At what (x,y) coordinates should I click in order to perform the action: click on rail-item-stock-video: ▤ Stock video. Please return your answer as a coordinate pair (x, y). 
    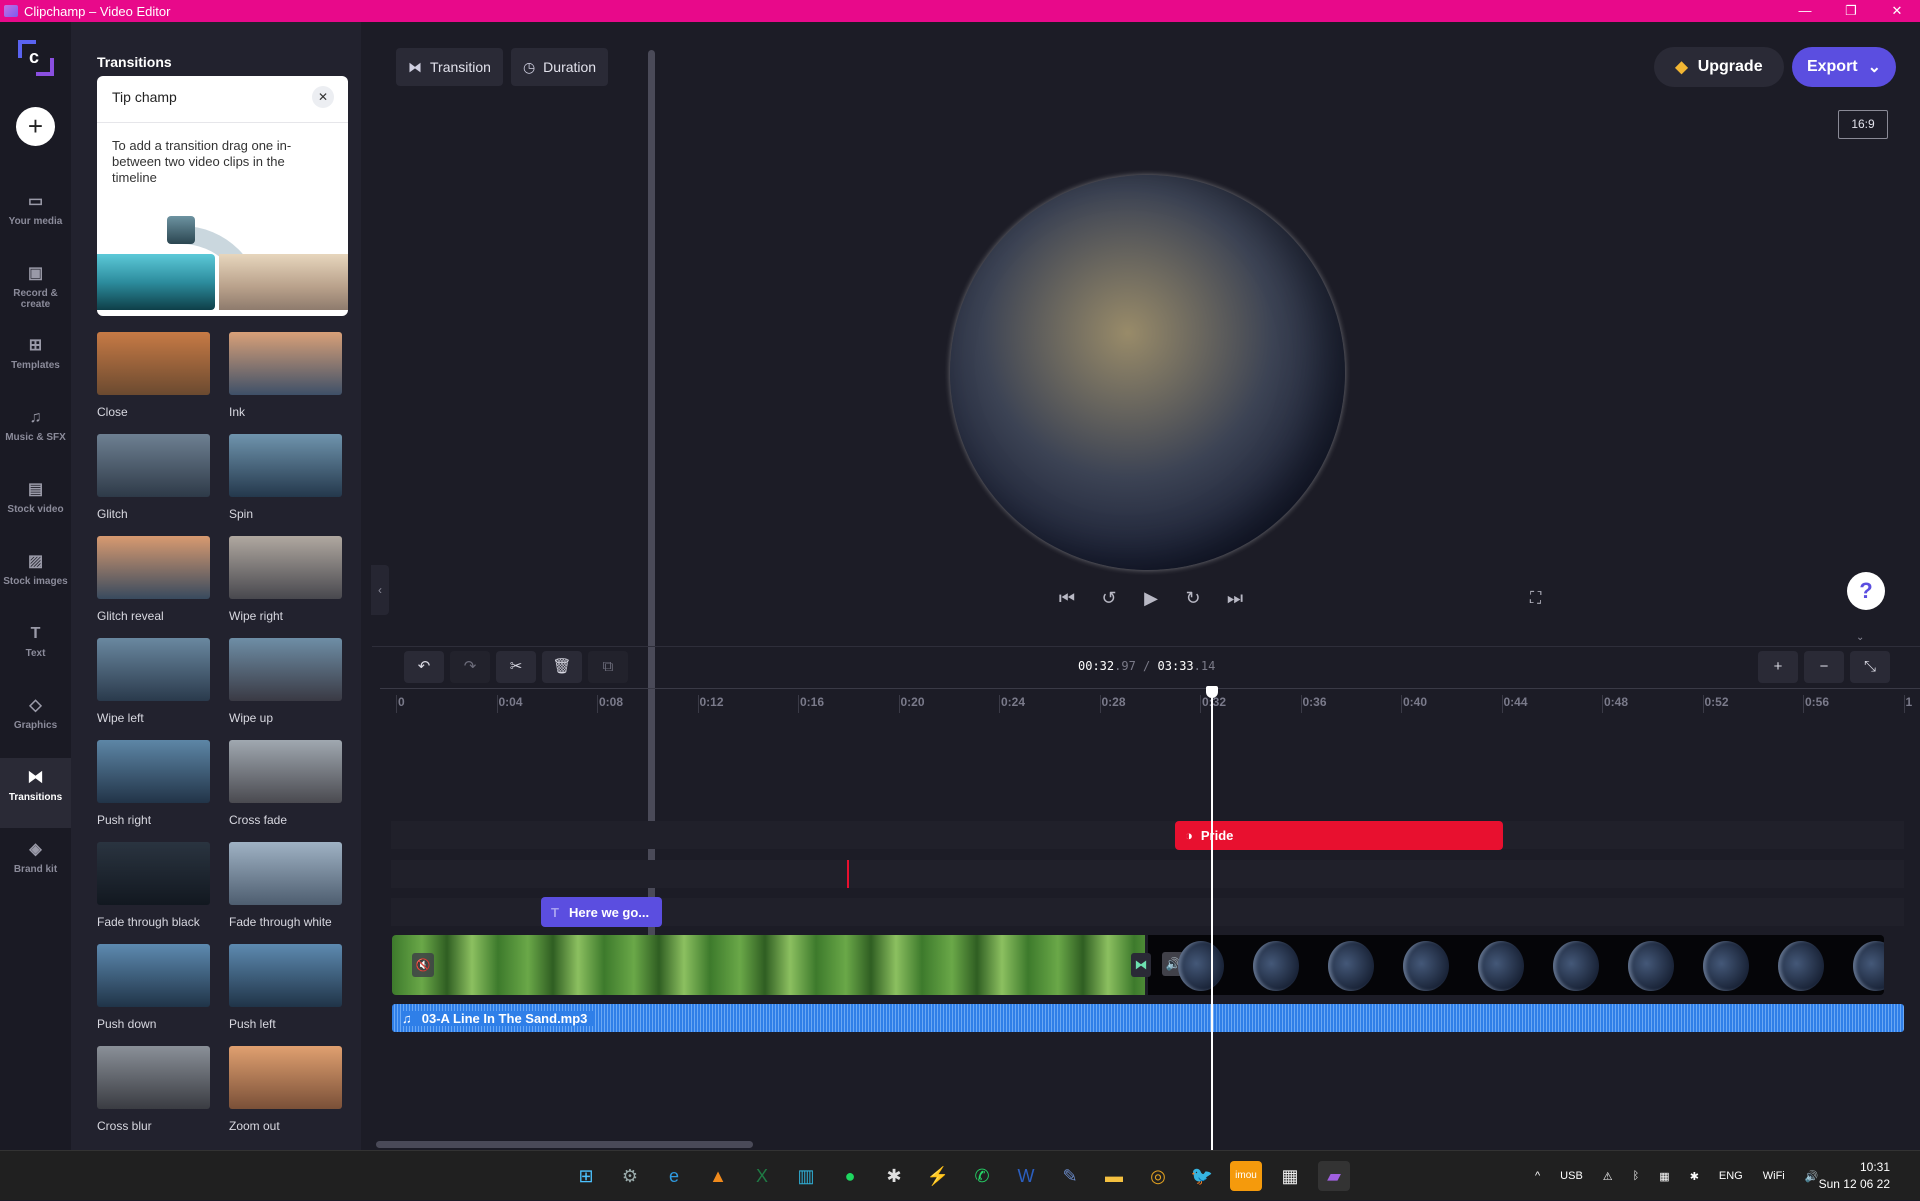
    Looking at the image, I should click on (35, 505).